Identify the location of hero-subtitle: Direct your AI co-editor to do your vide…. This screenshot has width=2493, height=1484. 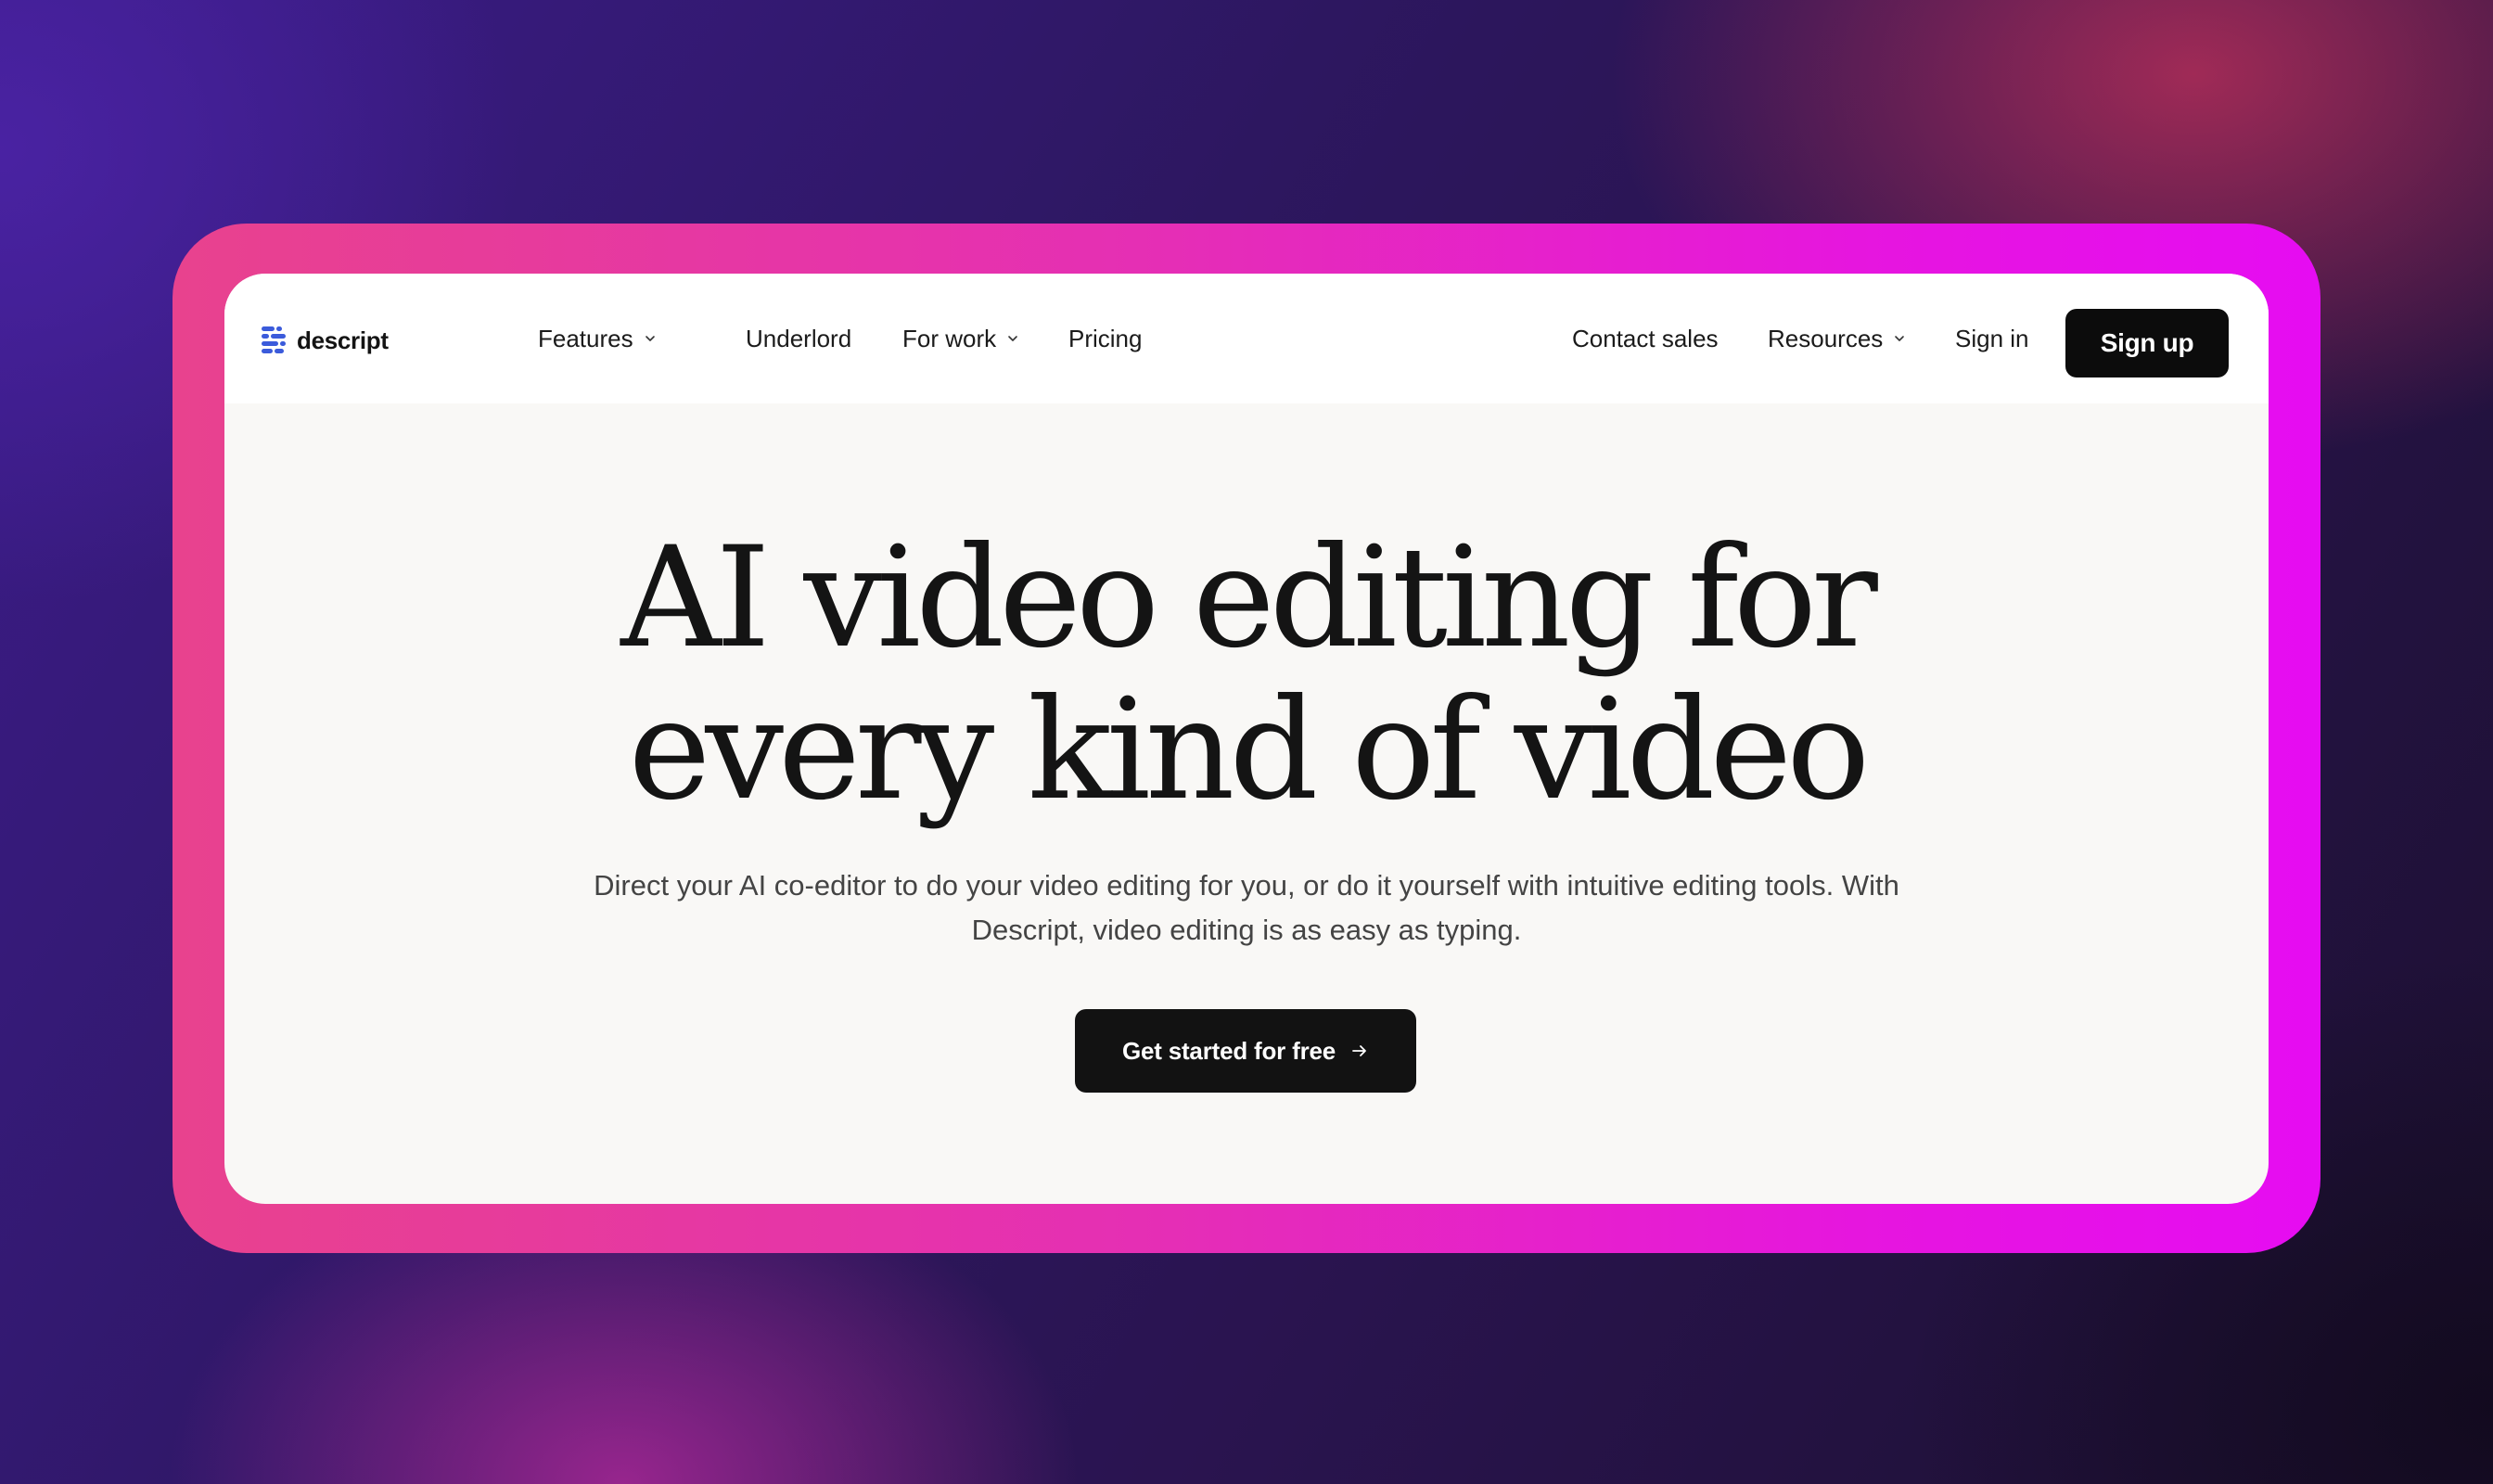
(1246, 907).